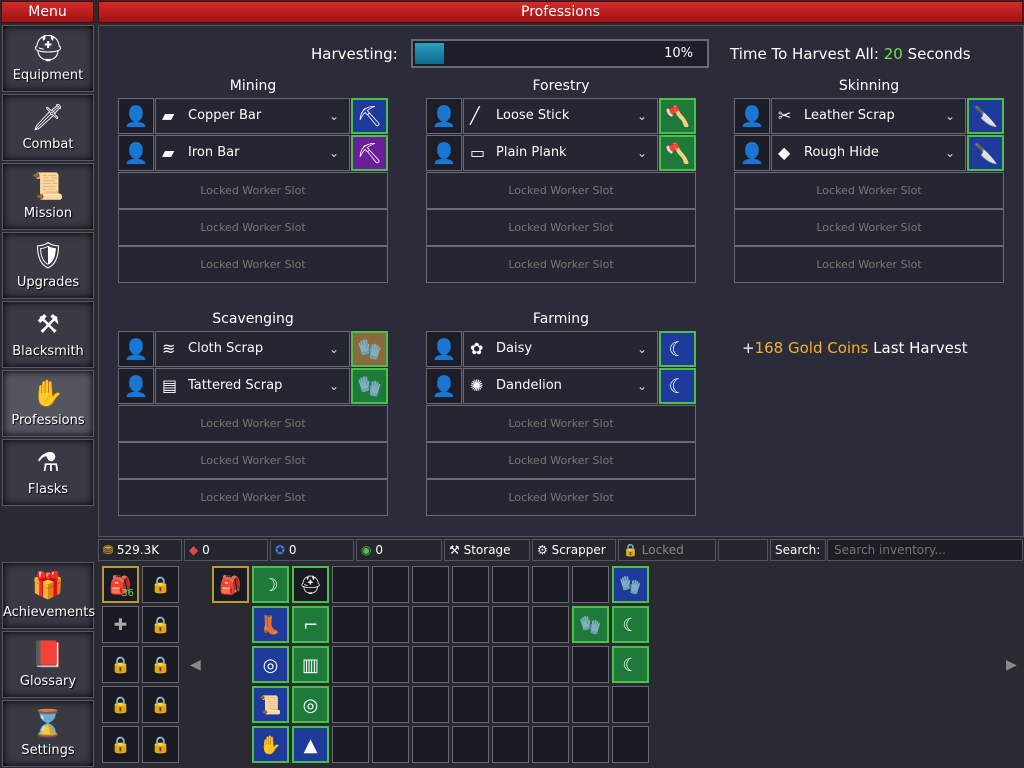  Describe the element at coordinates (270, 744) in the screenshot. I see `inventory-item: ✋` at that location.